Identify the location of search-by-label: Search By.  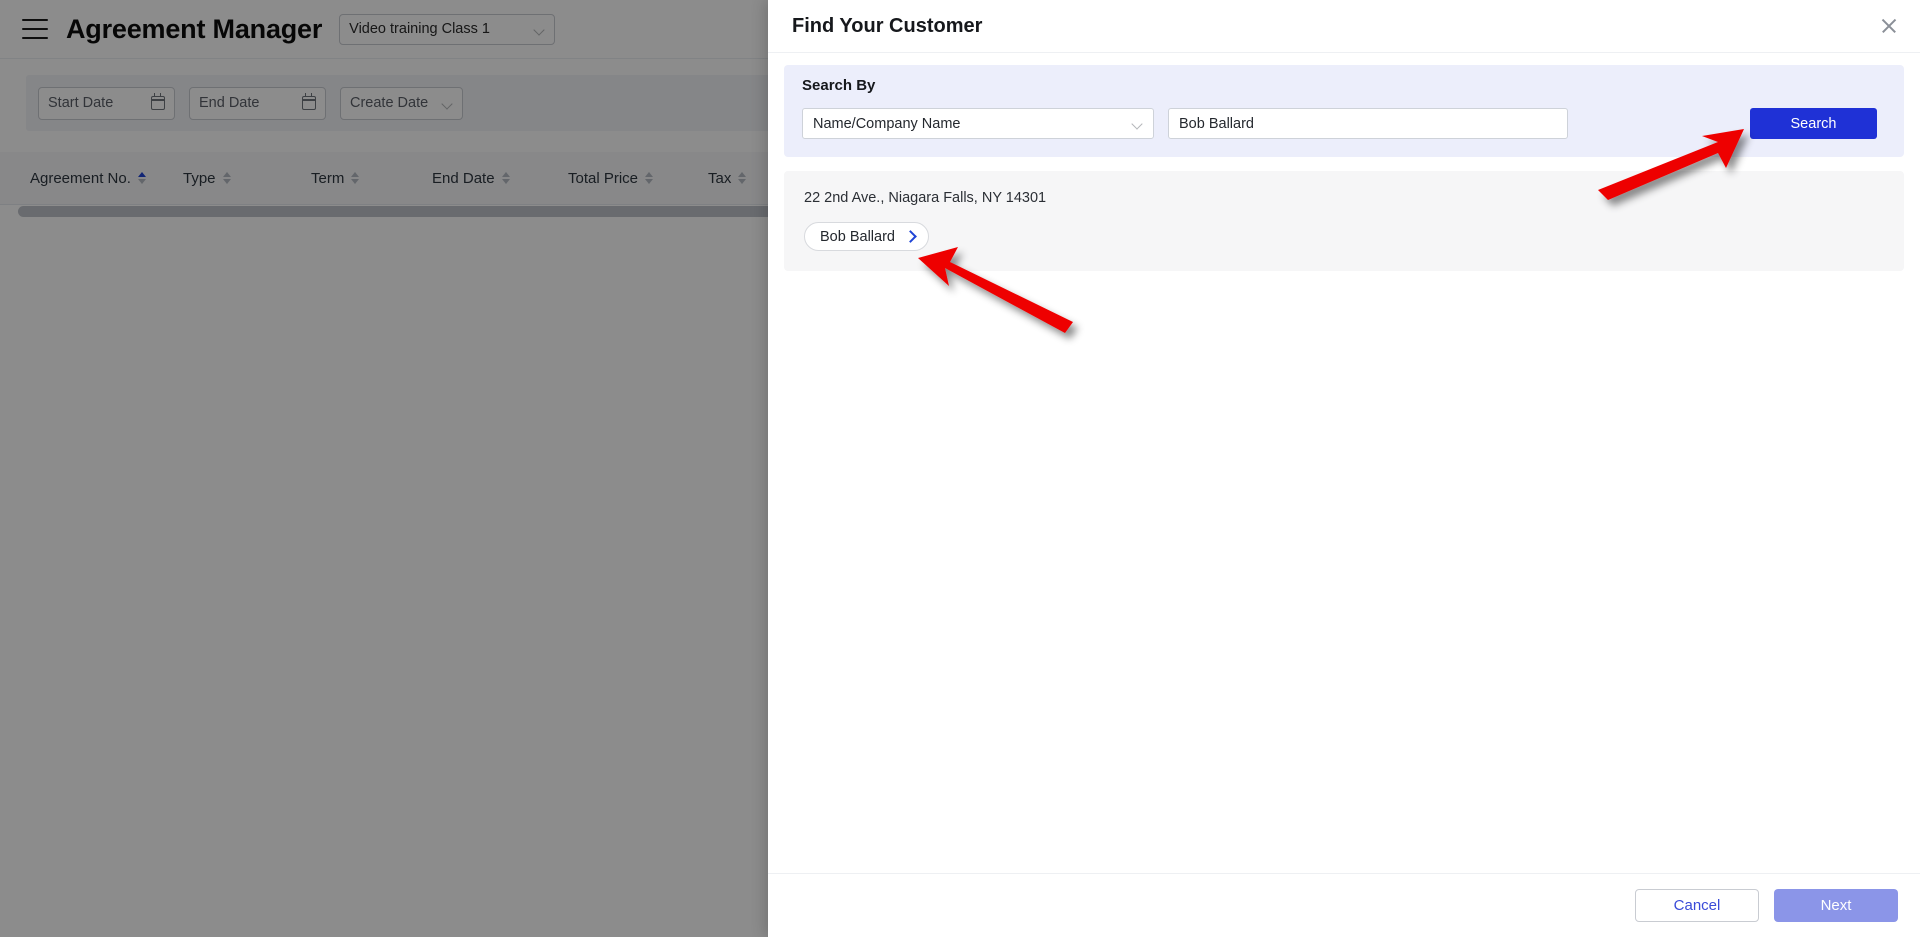
(839, 85).